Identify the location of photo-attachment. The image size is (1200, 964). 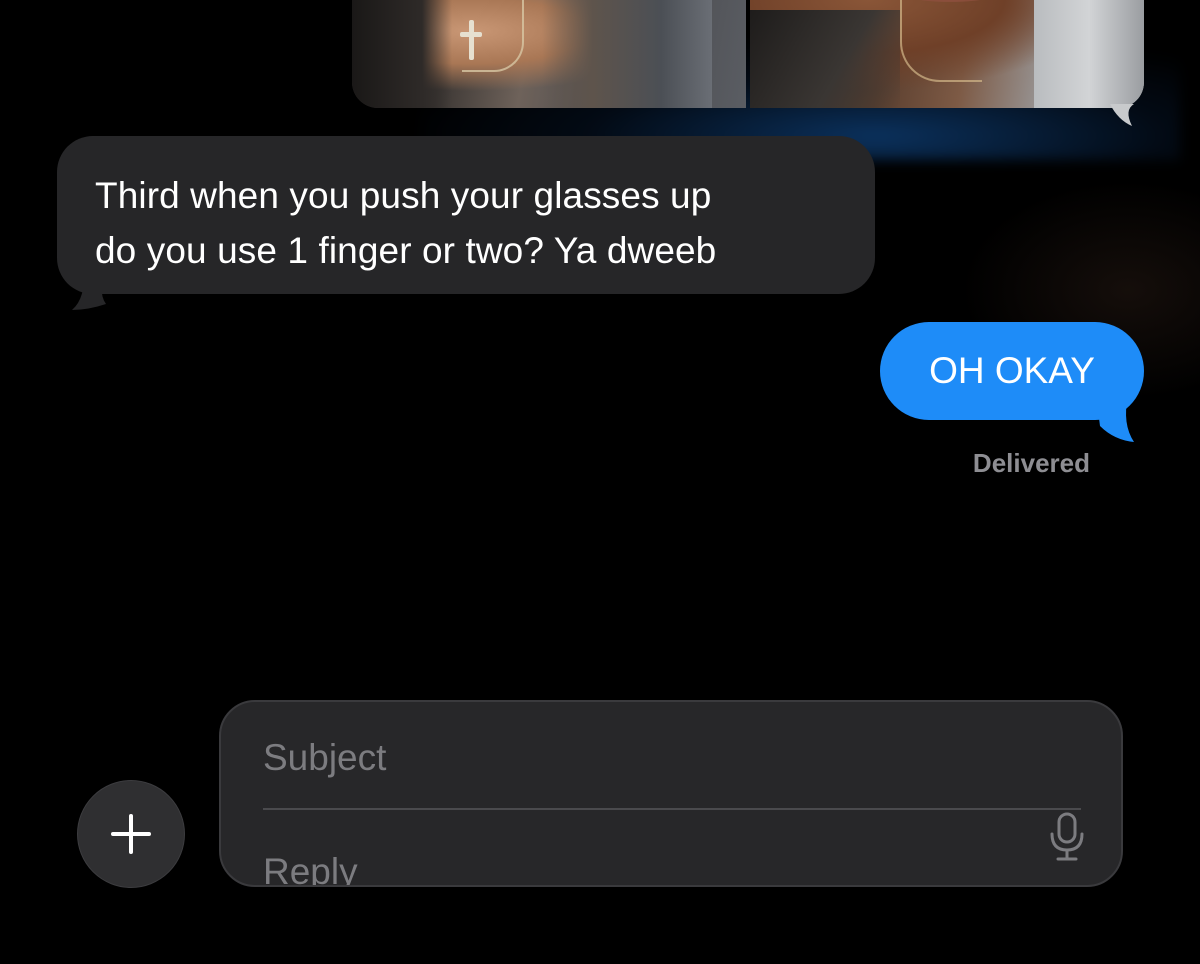
(748, 54).